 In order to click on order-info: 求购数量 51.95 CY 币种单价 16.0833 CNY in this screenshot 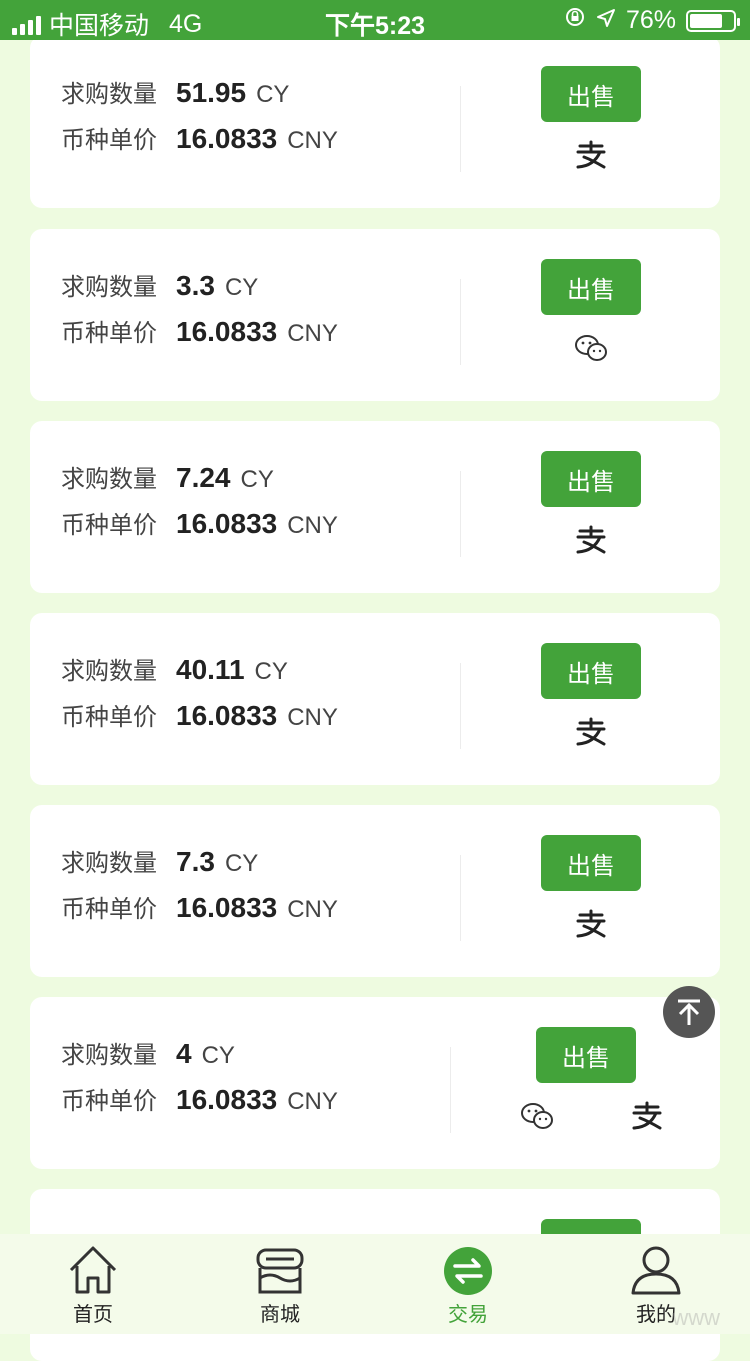, I will do `click(199, 120)`.